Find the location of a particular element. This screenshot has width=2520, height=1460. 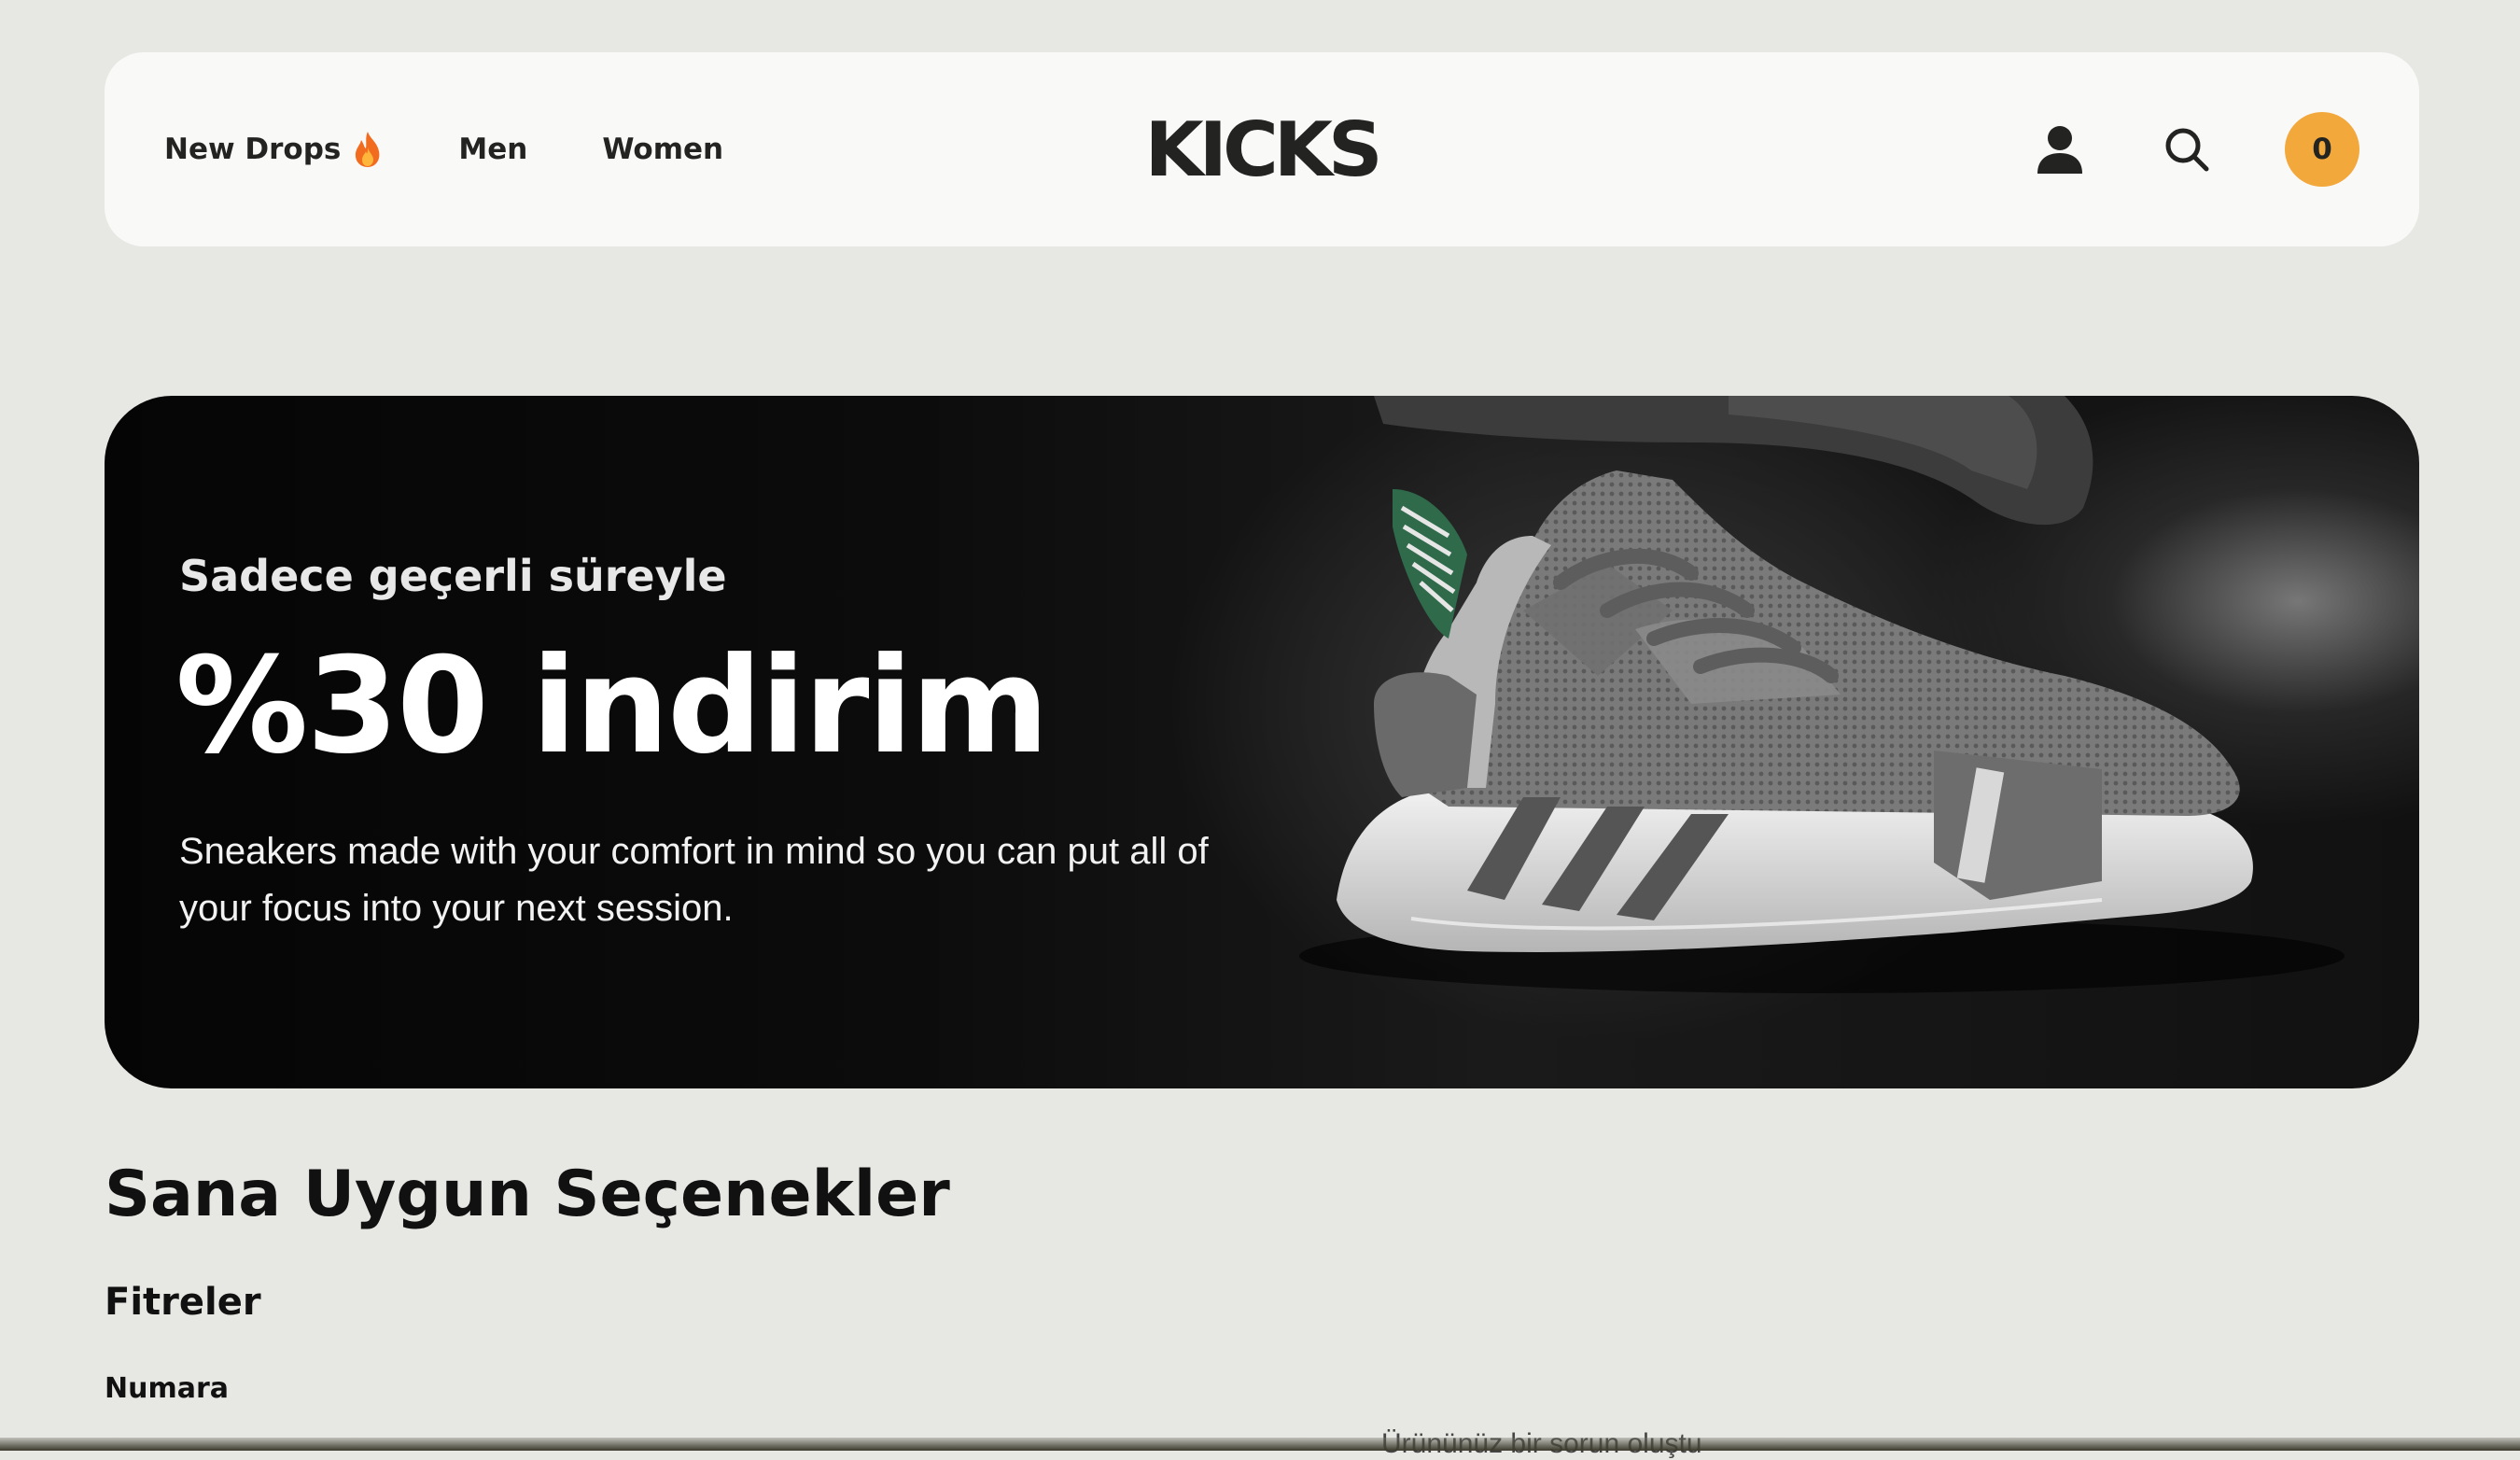

navbar: New Drops Men Women KICKS 0 is located at coordinates (1262, 149).